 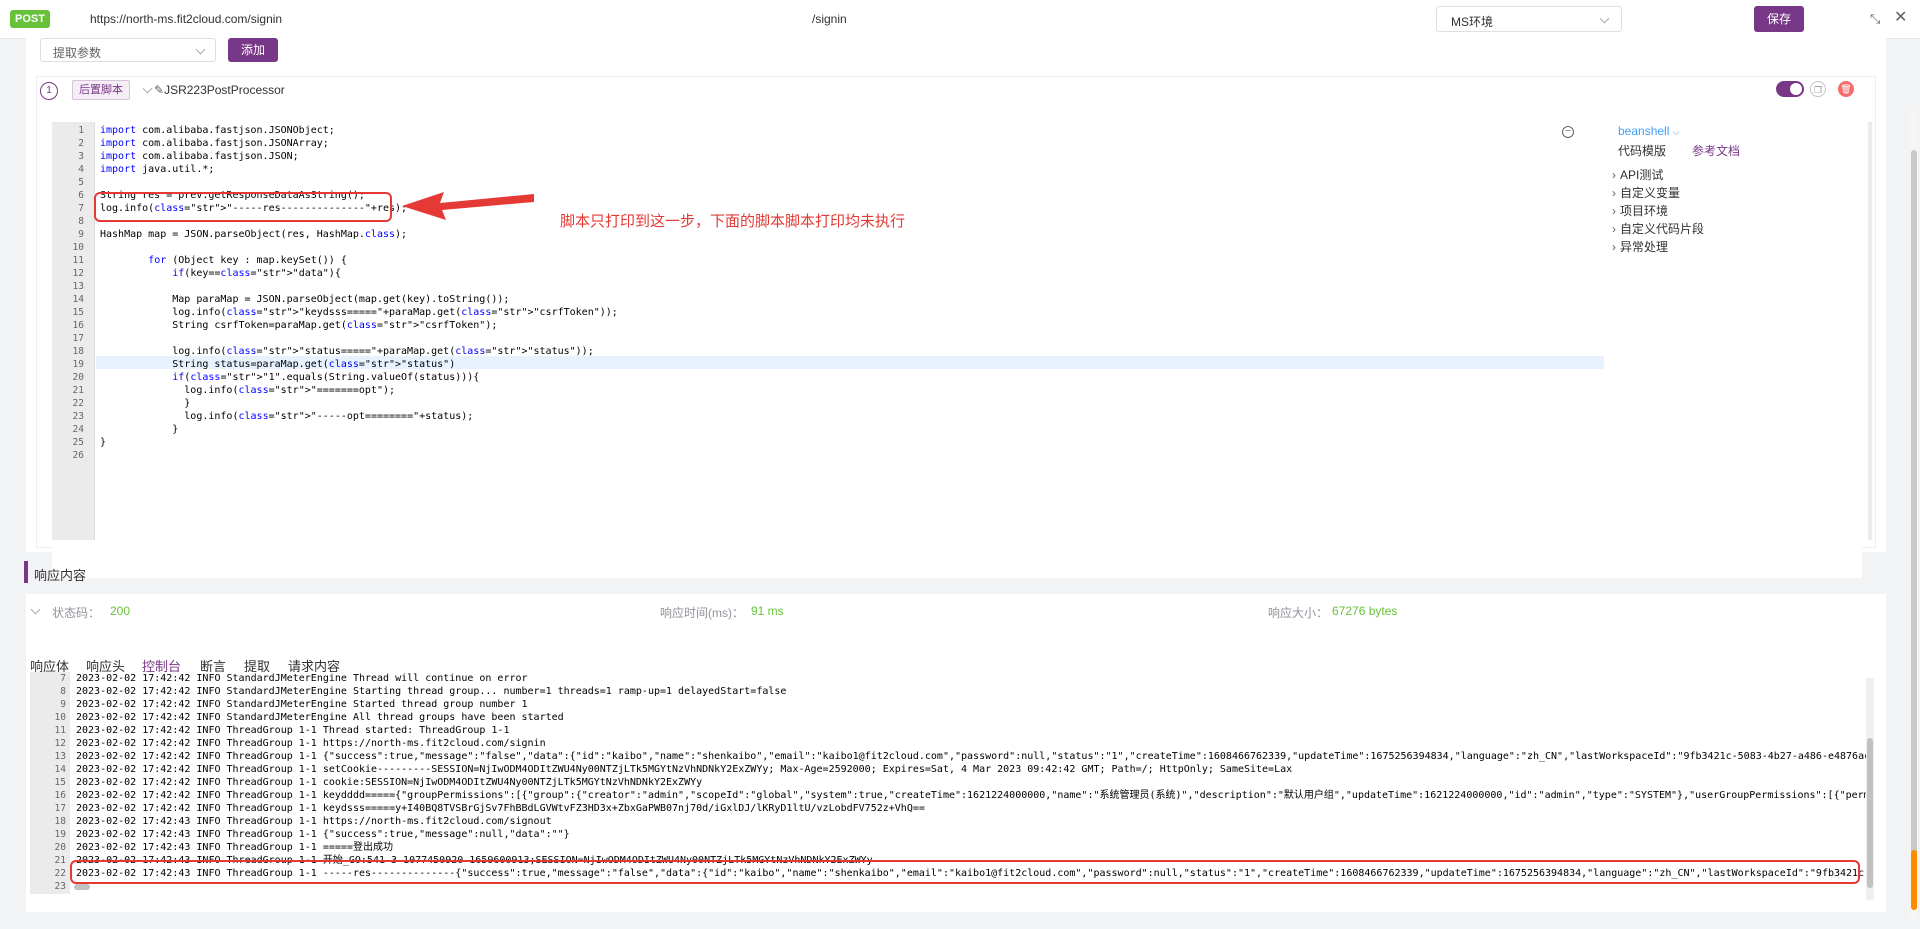 I want to click on step-index: 1, so click(x=49, y=91).